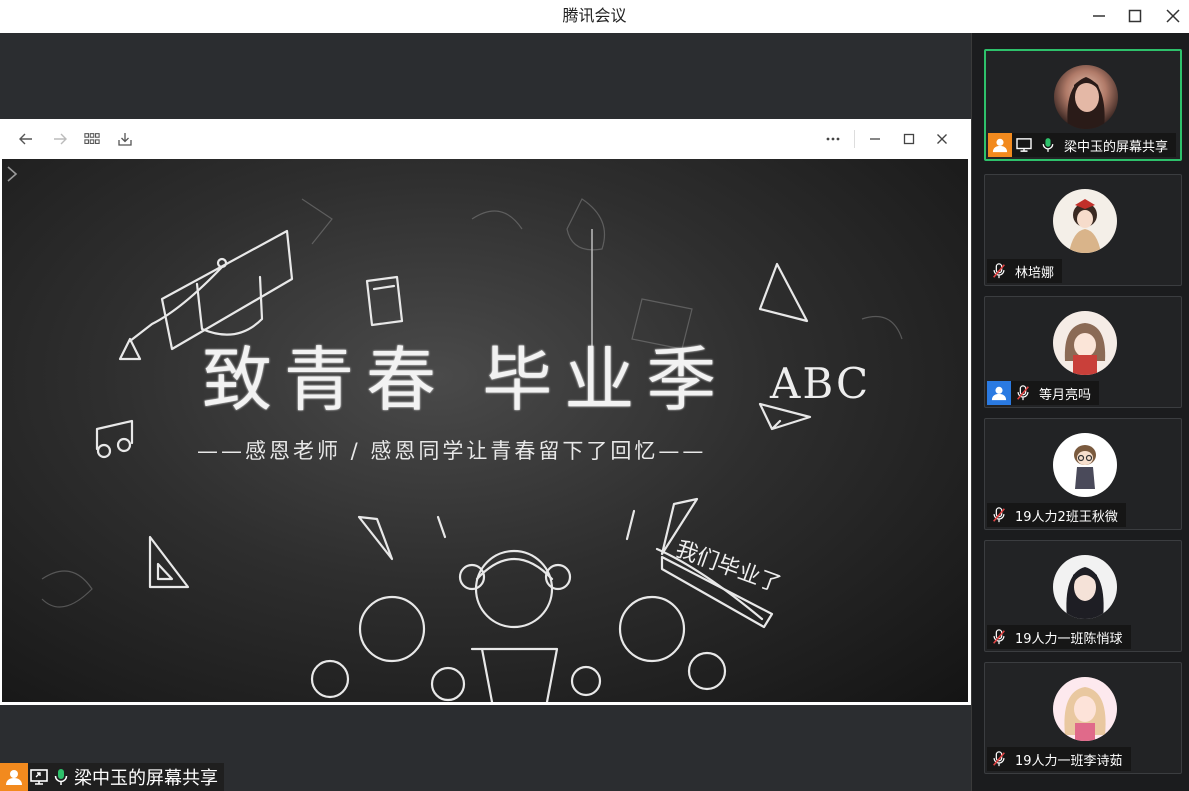 Image resolution: width=1189 pixels, height=791 pixels. I want to click on window-title: 腾讯会议, so click(594, 15).